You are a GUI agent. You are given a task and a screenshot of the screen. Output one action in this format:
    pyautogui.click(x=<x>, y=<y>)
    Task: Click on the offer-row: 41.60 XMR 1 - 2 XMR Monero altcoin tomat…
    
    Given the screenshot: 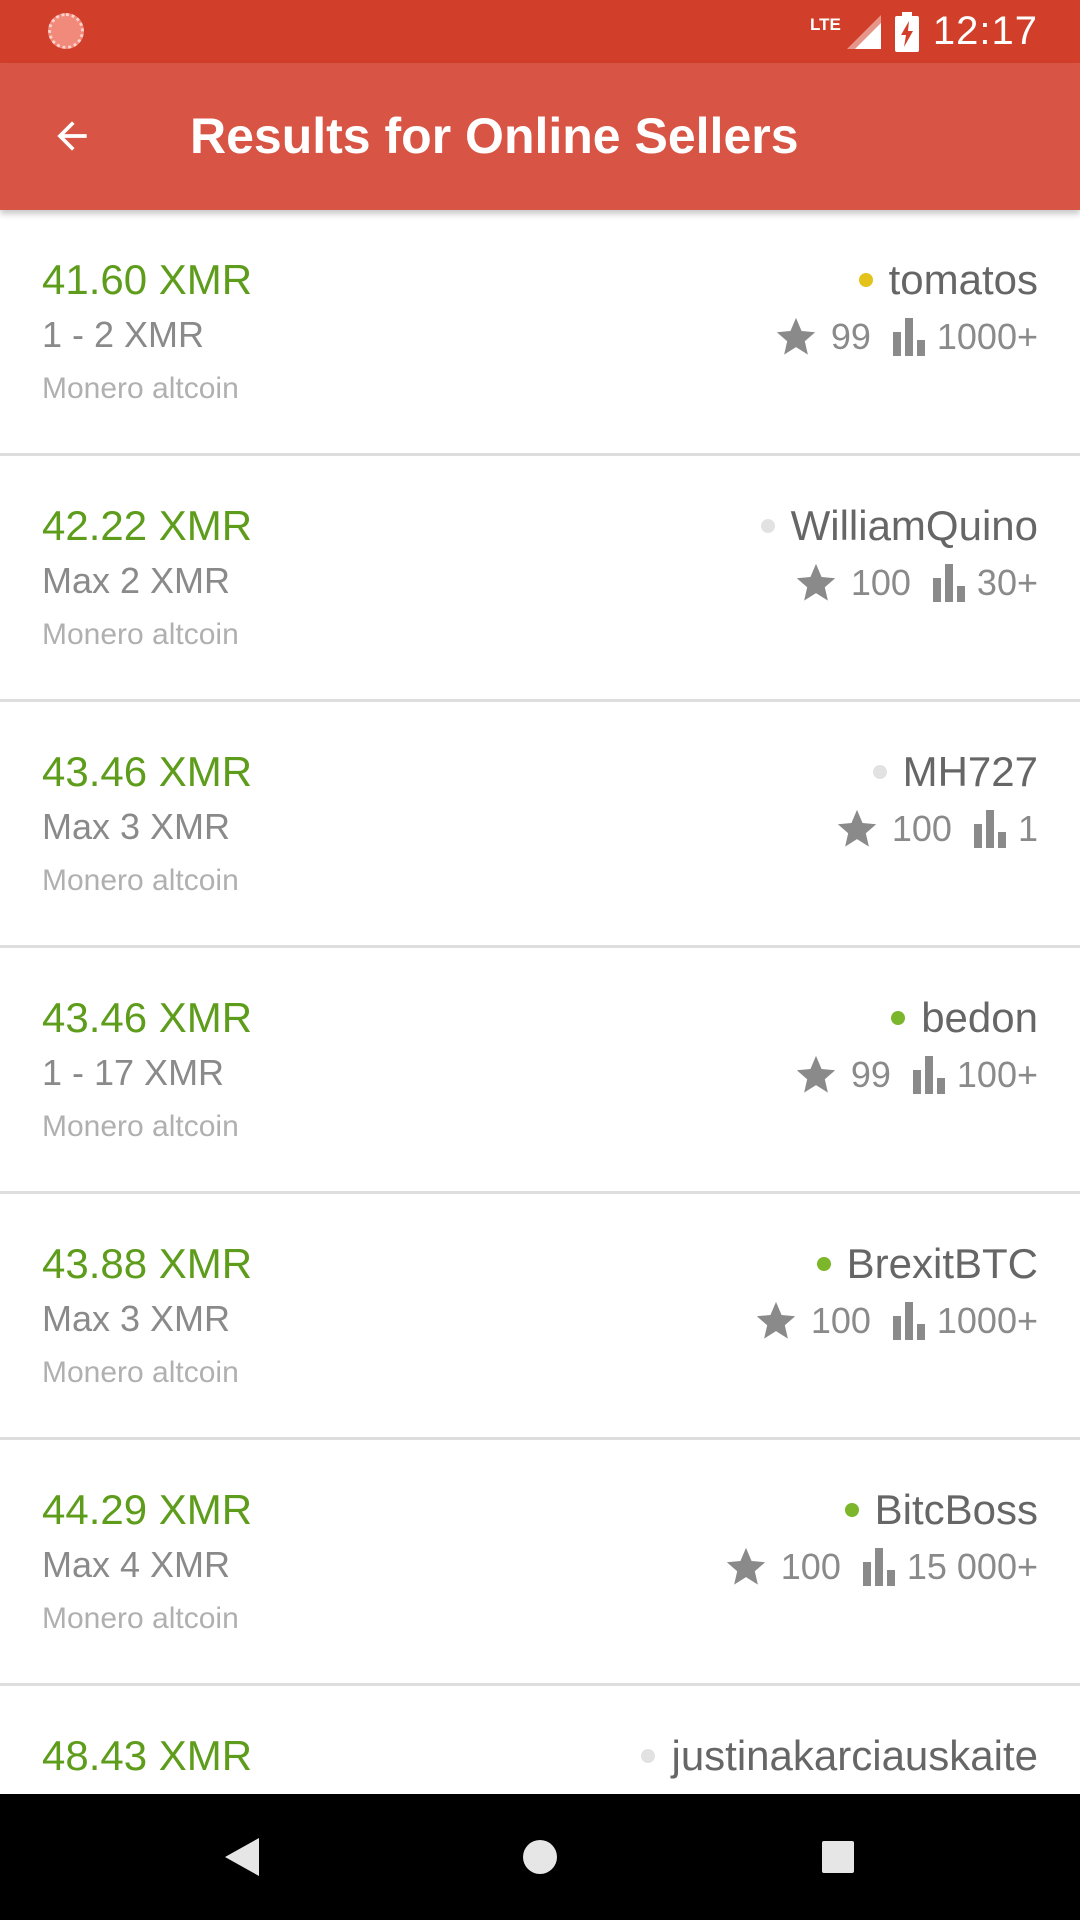 What is the action you would take?
    pyautogui.click(x=540, y=333)
    